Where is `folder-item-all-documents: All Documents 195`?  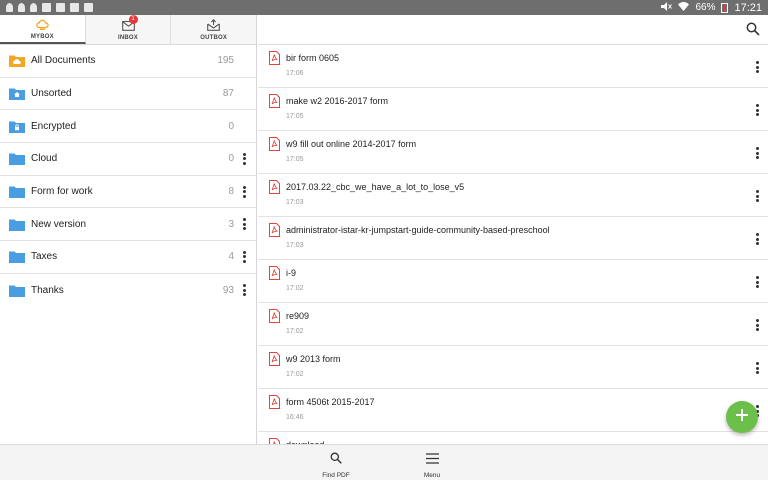
folder-item-all-documents: All Documents 195 is located at coordinates (128, 61).